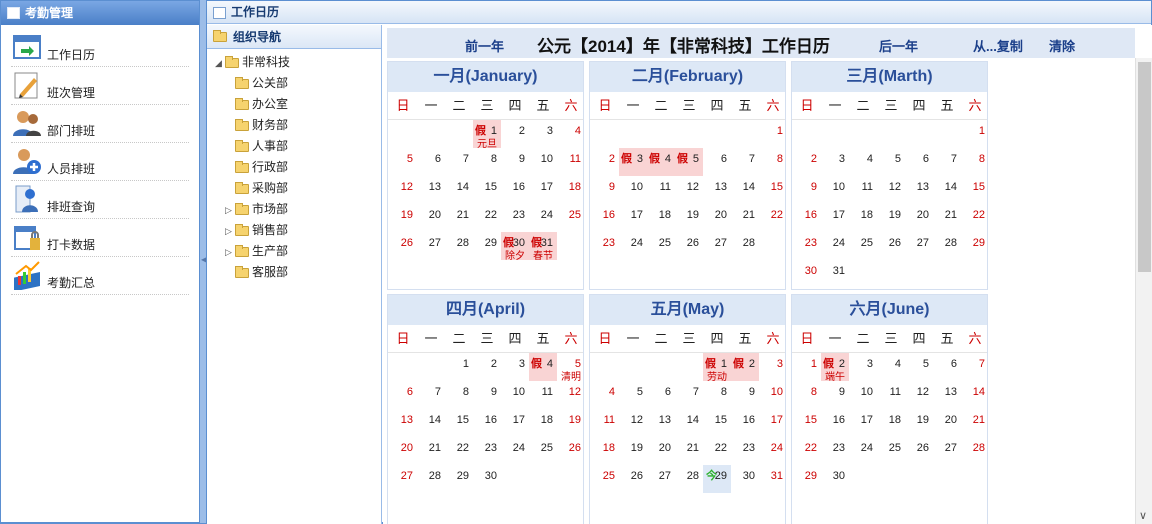  I want to click on clear-button: 清除, so click(1062, 45).